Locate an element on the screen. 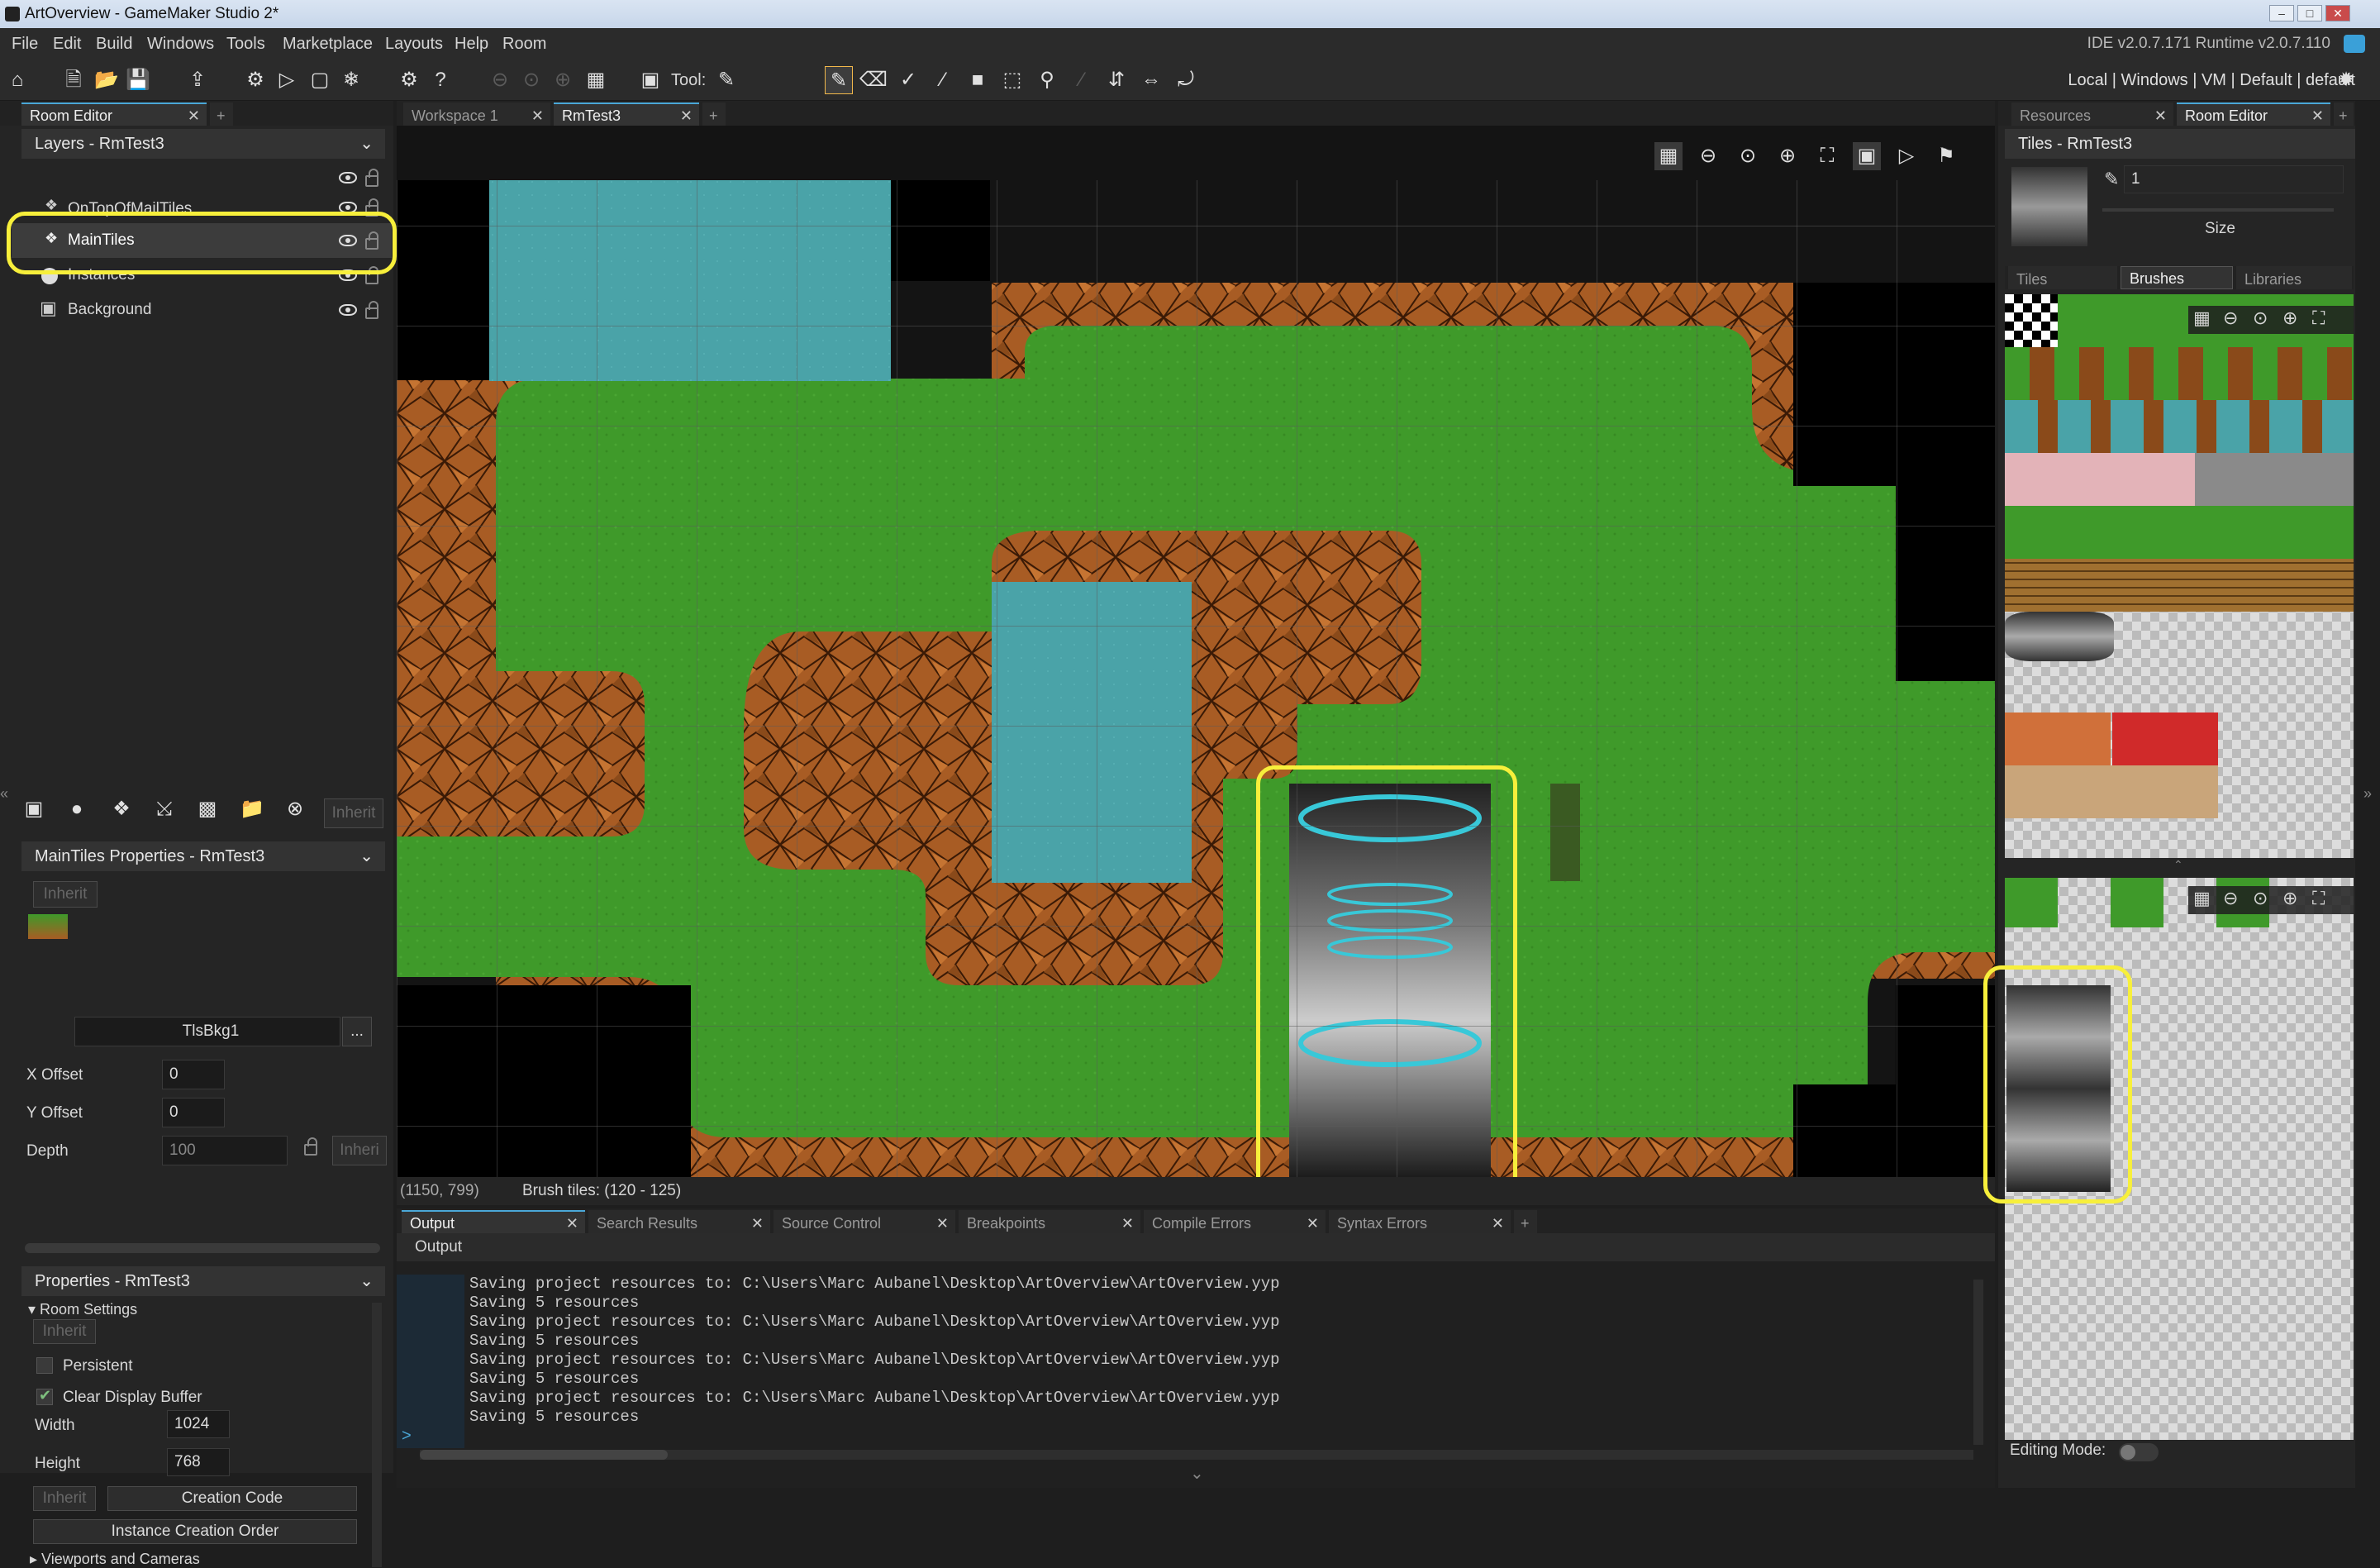 Image resolution: width=2380 pixels, height=1568 pixels. horizontal-scrollbar is located at coordinates (202, 1248).